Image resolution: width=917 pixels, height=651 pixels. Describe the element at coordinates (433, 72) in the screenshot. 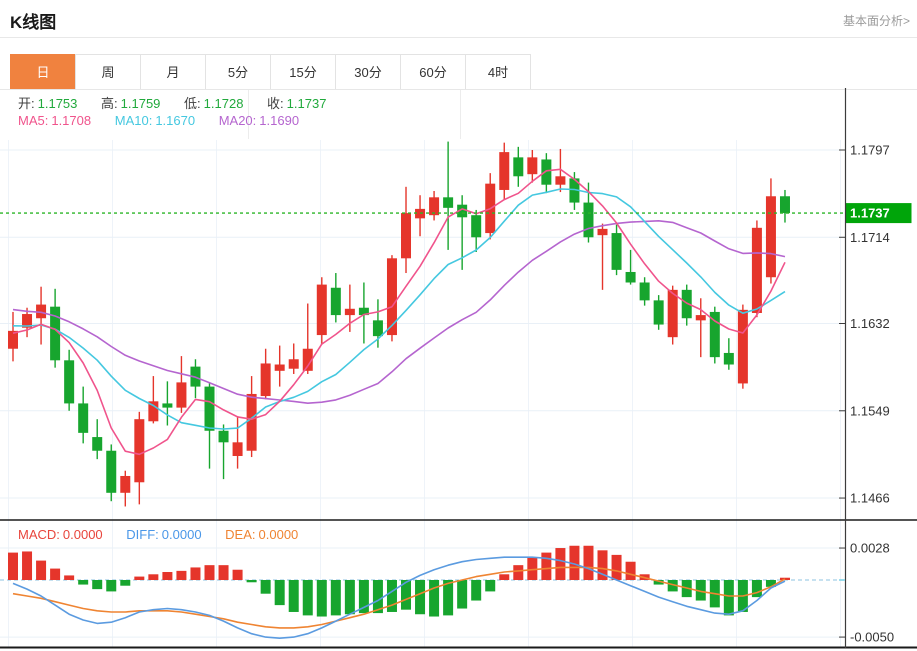

I see `tab-60min: 60分` at that location.